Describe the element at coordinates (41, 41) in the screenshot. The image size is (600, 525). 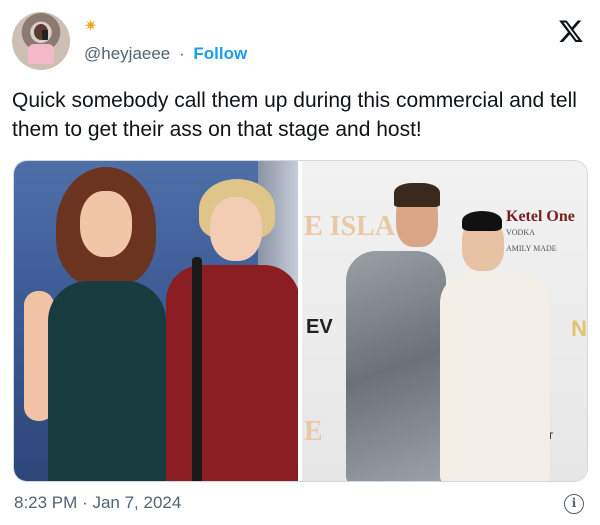
I see `avatar` at that location.